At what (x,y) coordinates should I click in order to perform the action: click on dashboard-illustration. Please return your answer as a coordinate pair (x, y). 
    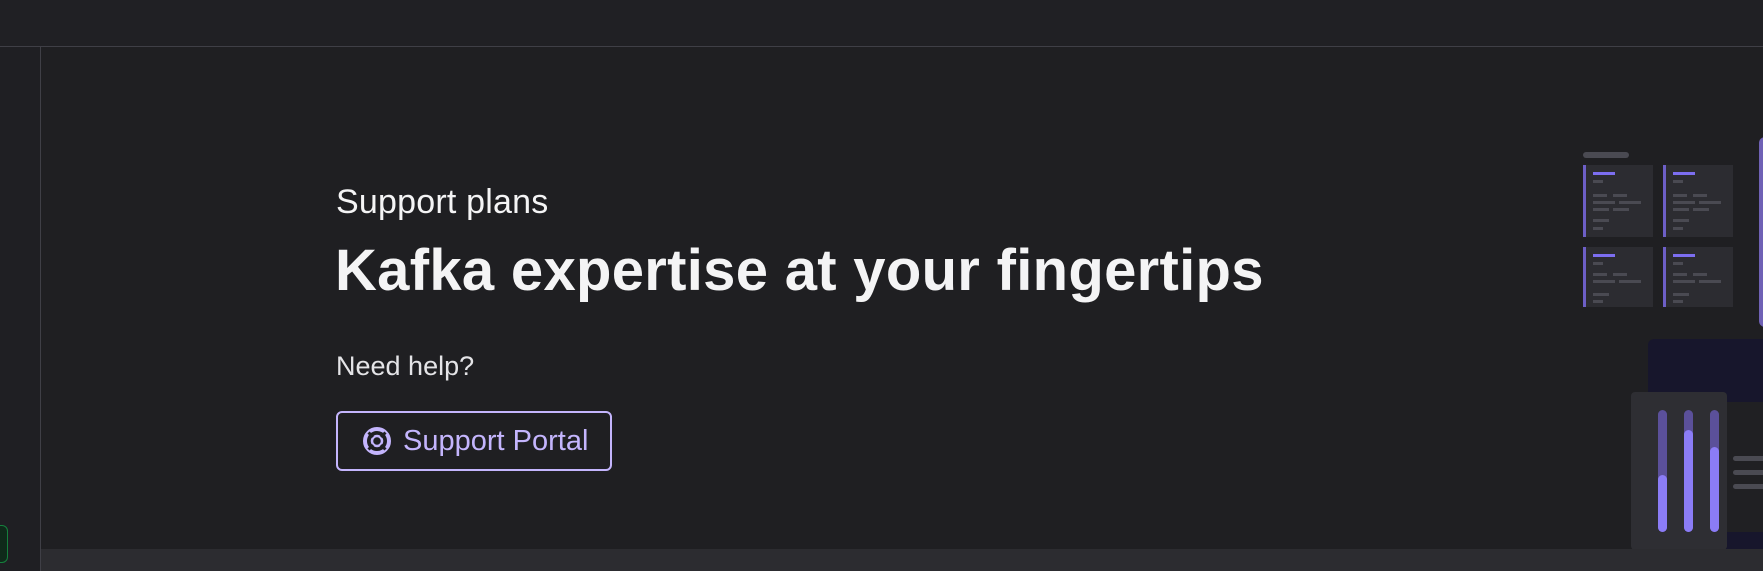
    Looking at the image, I should click on (1673, 343).